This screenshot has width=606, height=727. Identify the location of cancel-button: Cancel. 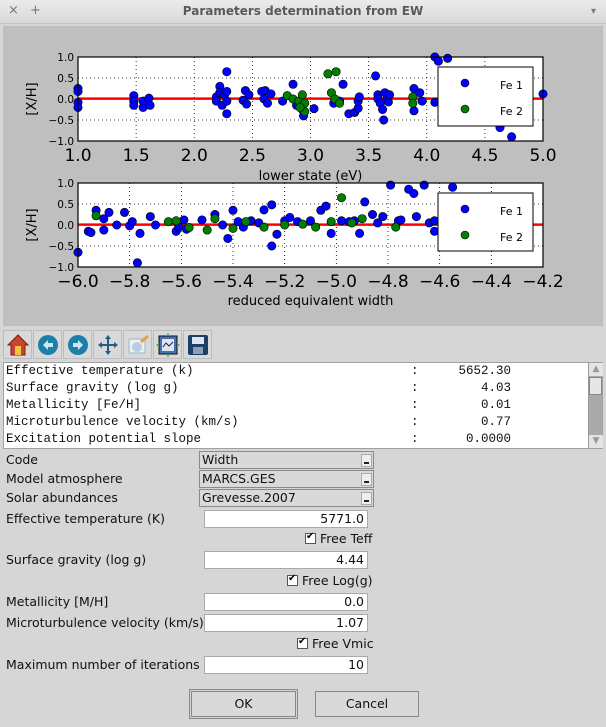
(367, 704).